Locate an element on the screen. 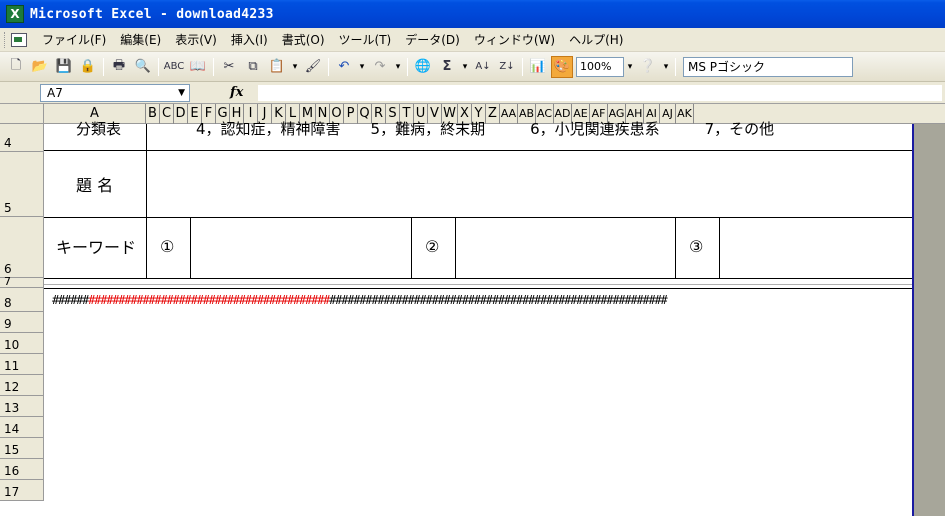  sort-descending-icon: Z↓ is located at coordinates (507, 67).